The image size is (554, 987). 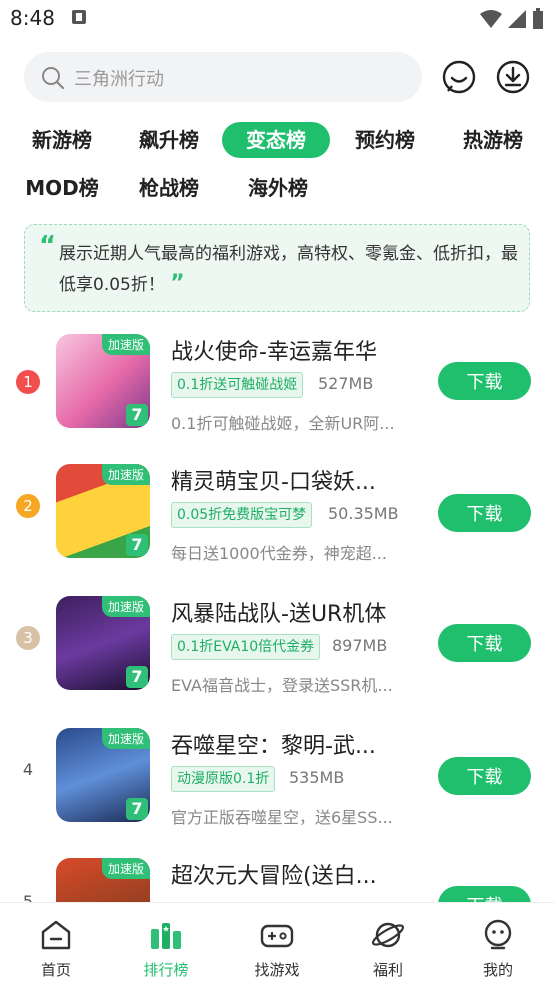 What do you see at coordinates (387, 970) in the screenshot?
I see `nav-welfare-label: 福利` at bounding box center [387, 970].